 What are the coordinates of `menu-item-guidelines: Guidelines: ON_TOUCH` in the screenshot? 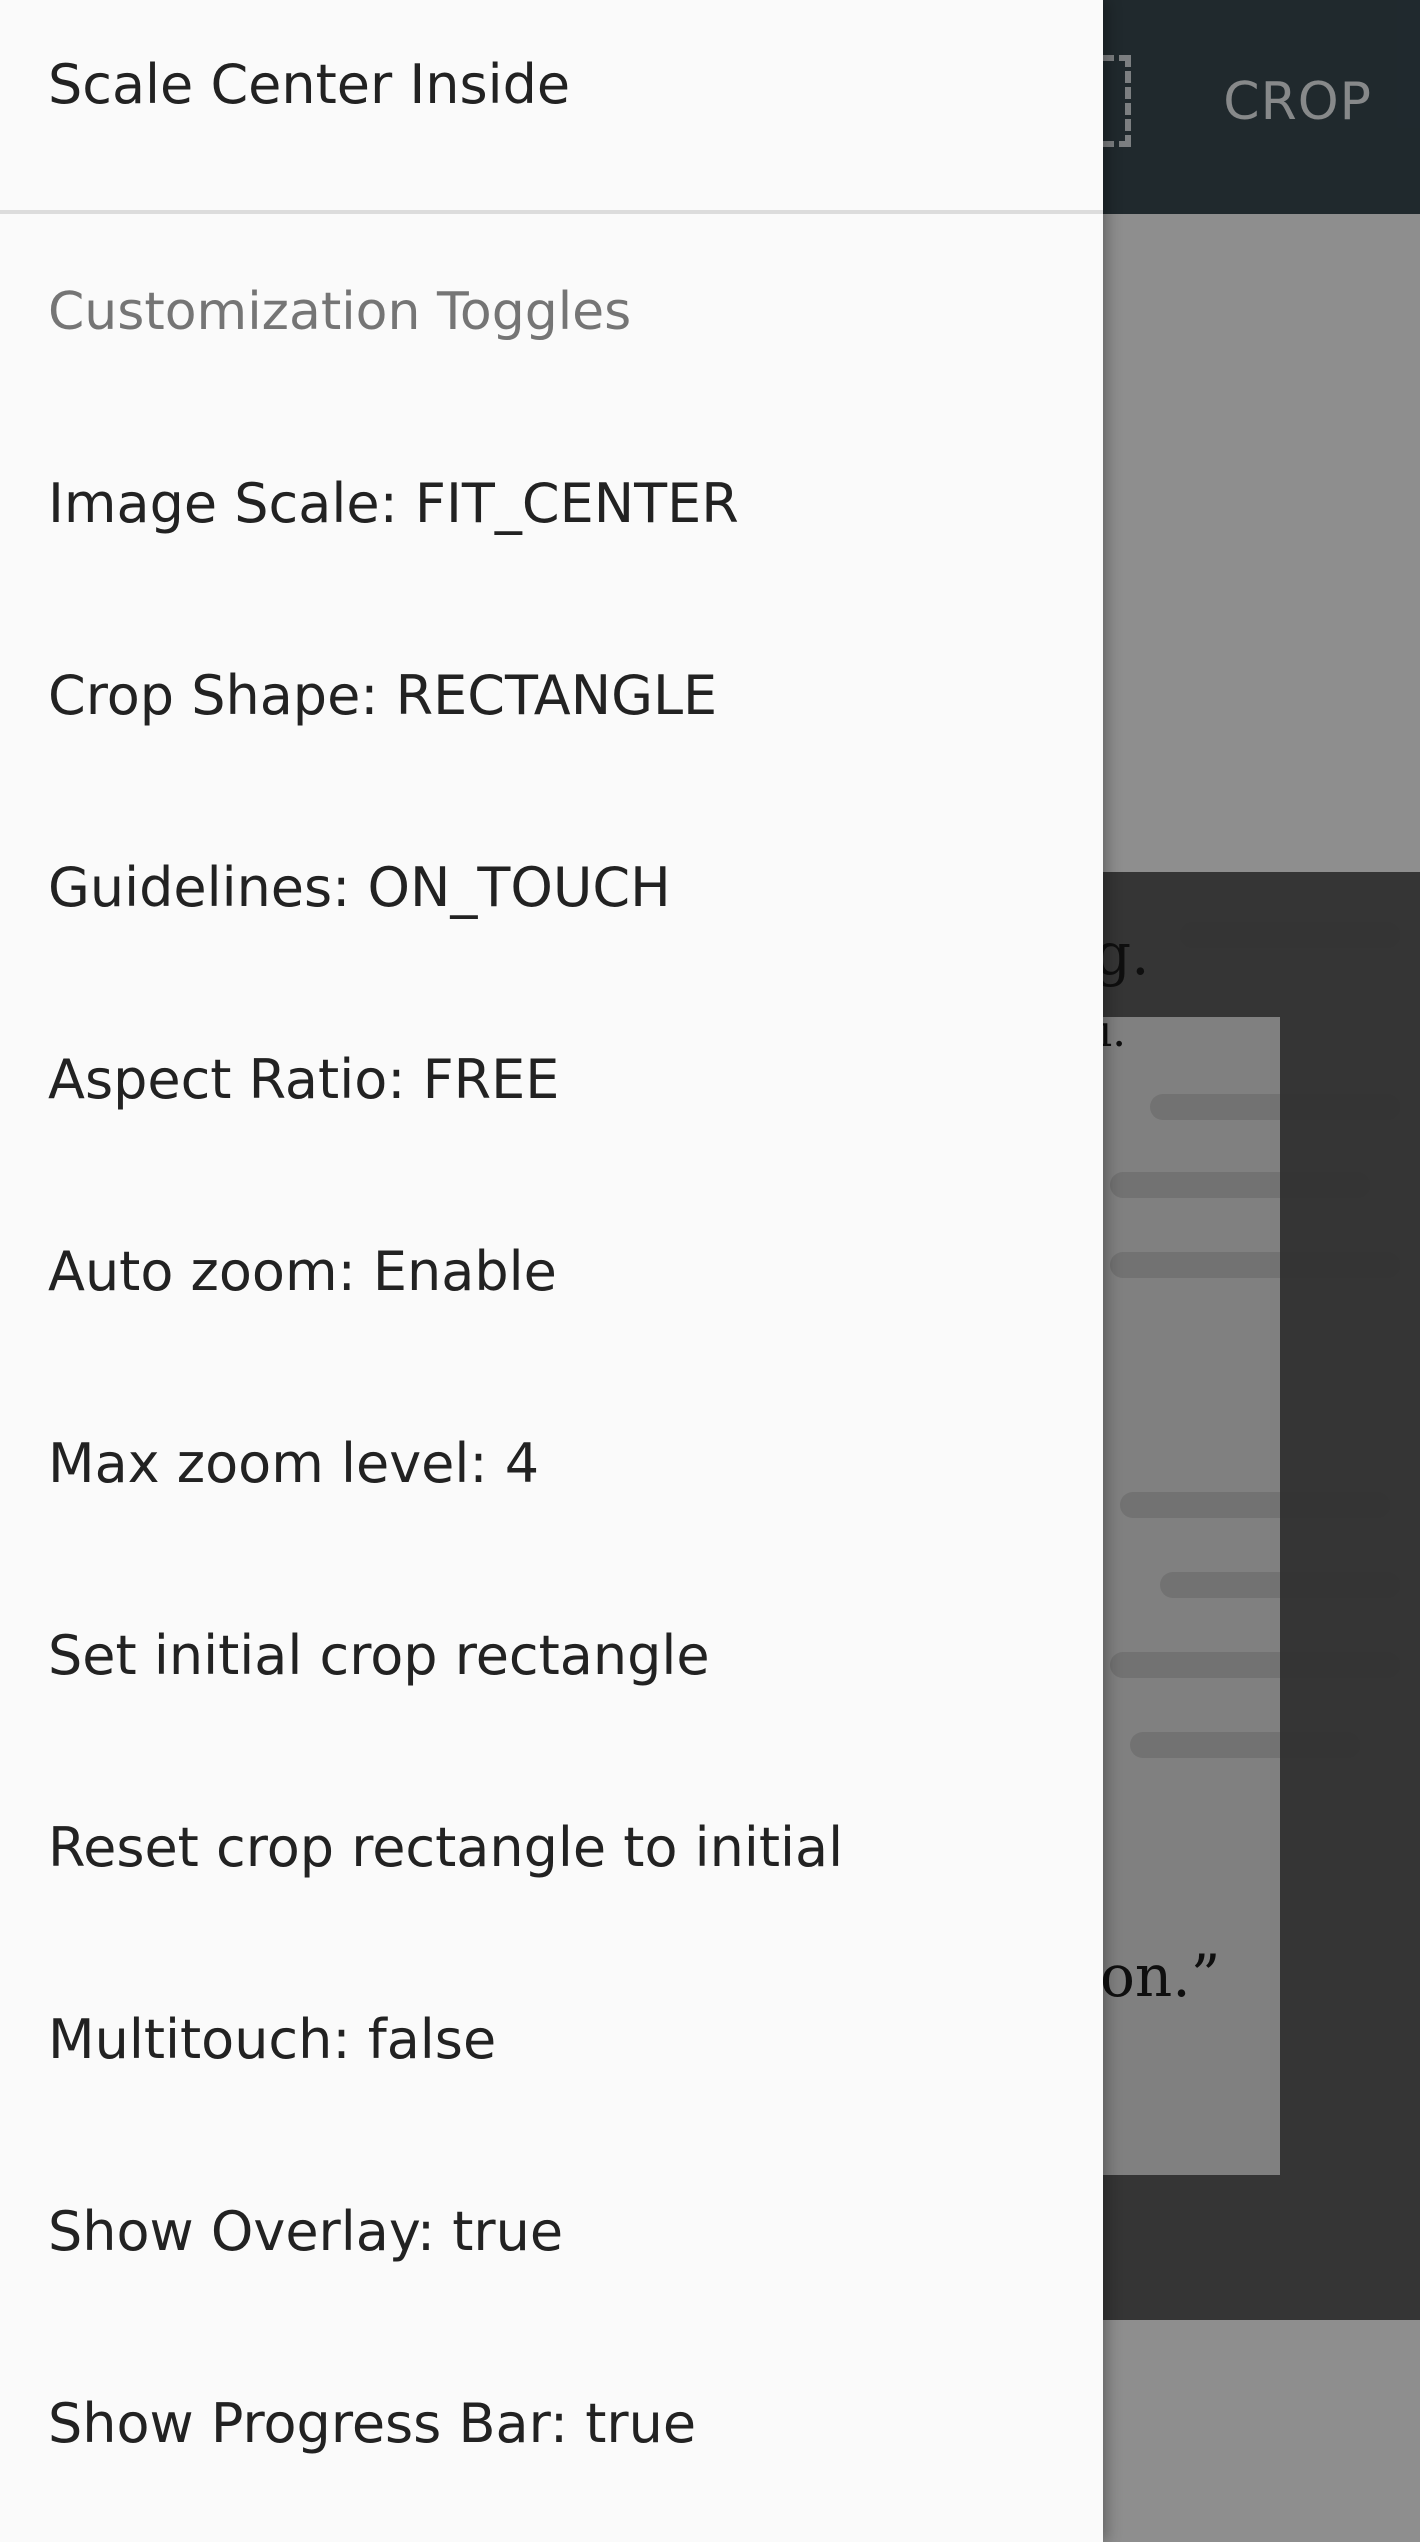 It's located at (548, 888).